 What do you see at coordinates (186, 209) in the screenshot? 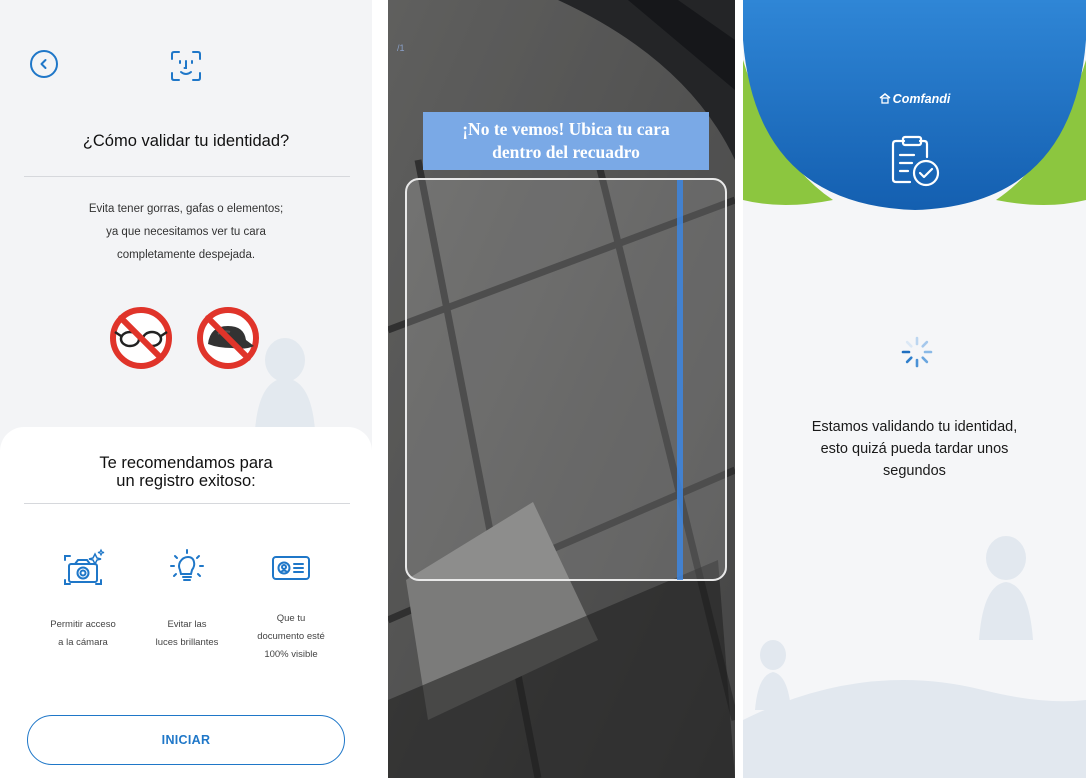
I see `instructions-line: Evita tener gorras, gafas o elementos;` at bounding box center [186, 209].